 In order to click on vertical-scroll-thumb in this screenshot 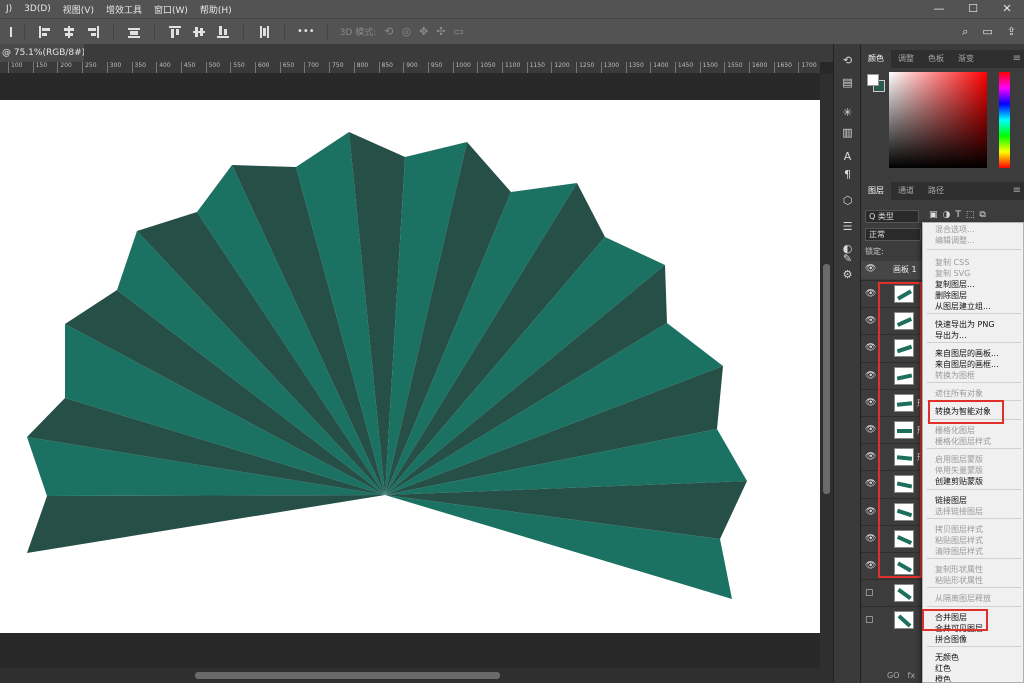, I will do `click(826, 379)`.